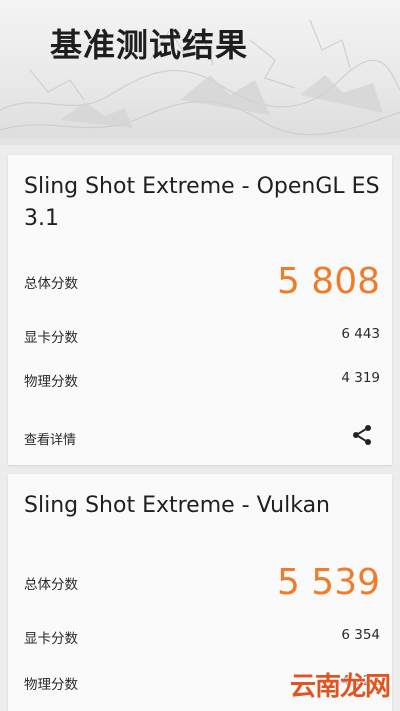  What do you see at coordinates (202, 379) in the screenshot?
I see `physics-score-row: 物理分数 4 319` at bounding box center [202, 379].